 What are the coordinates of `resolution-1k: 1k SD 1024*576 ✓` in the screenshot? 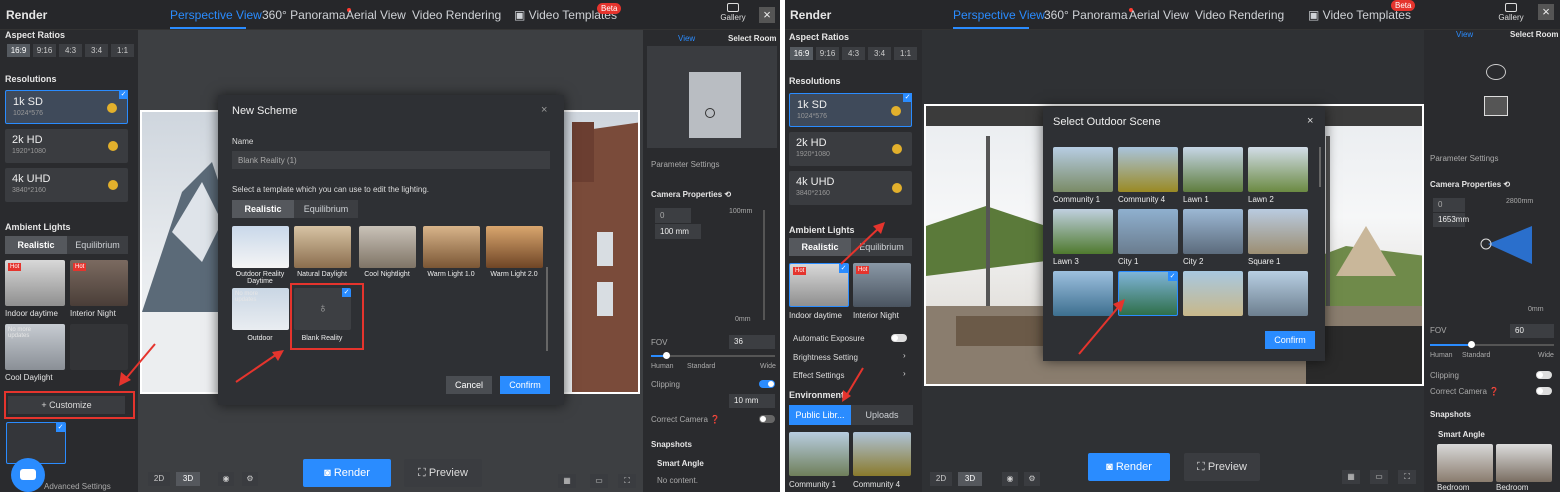 It's located at (850, 110).